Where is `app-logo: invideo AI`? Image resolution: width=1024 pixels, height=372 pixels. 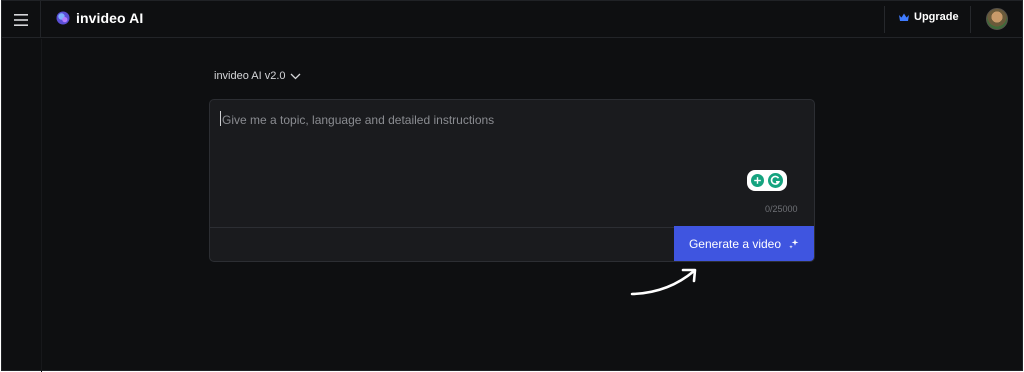 app-logo: invideo AI is located at coordinates (99, 18).